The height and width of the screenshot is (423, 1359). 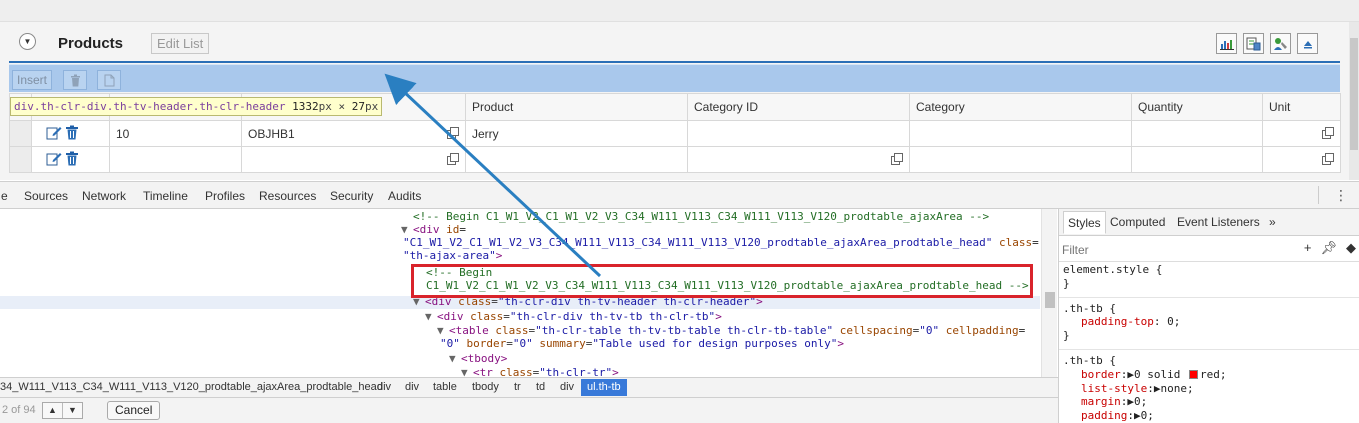 What do you see at coordinates (1218, 222) in the screenshot?
I see `tab-event-listeners: Event Listeners` at bounding box center [1218, 222].